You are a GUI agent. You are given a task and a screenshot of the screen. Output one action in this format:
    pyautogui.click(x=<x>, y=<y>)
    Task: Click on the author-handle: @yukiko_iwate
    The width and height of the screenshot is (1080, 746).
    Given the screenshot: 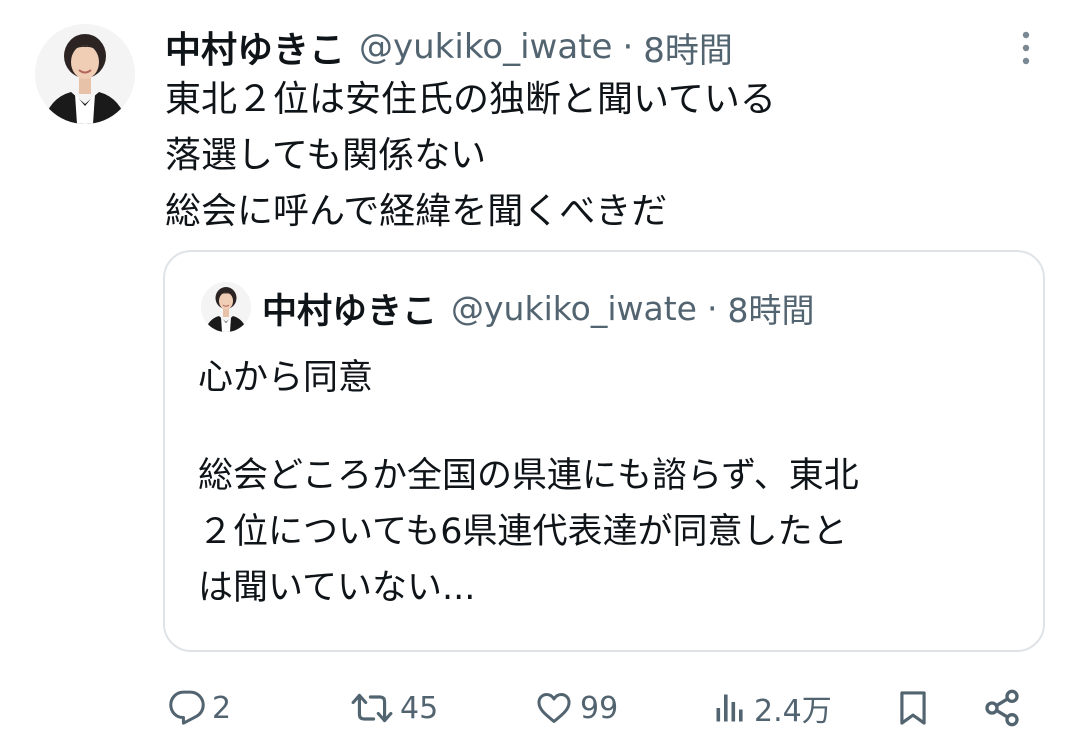 What is the action you would take?
    pyautogui.click(x=485, y=47)
    